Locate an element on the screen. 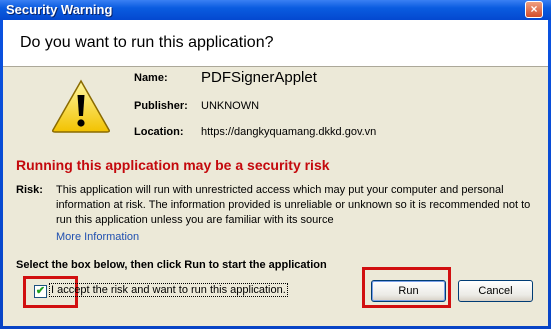  location-value: https://dangkyquamang.dkkd.gov.vn is located at coordinates (289, 132).